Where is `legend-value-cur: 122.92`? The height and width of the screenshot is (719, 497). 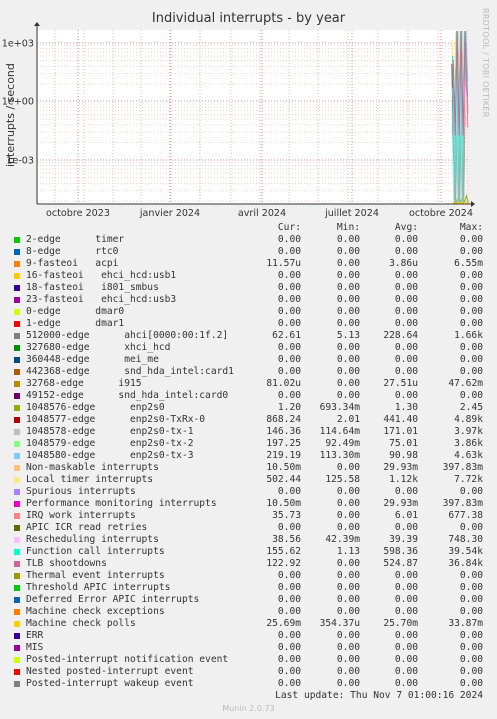
legend-value-cur: 122.92 is located at coordinates (283, 563).